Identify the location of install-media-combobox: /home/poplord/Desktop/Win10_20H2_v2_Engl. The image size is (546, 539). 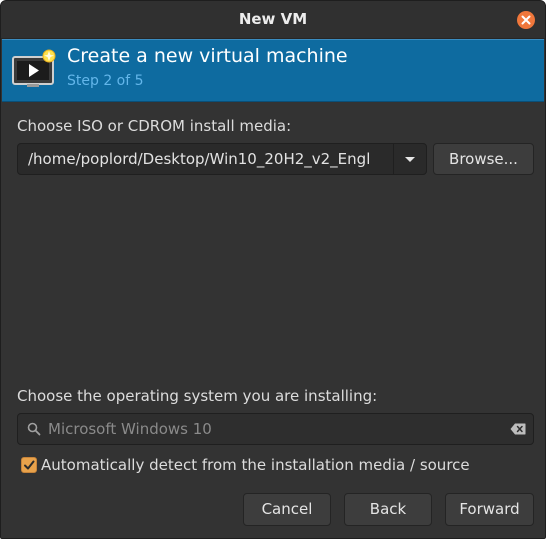
(222, 159).